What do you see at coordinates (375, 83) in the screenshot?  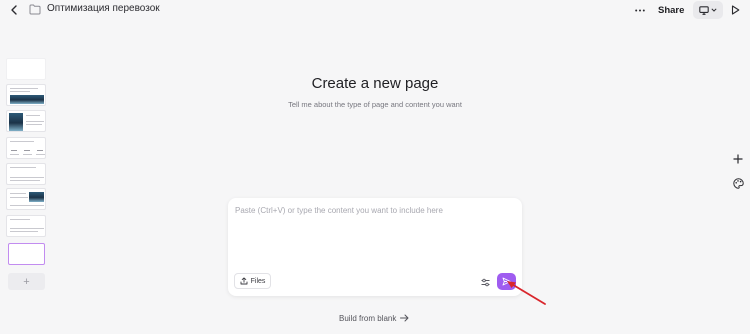 I see `page-heading: Create a new page` at bounding box center [375, 83].